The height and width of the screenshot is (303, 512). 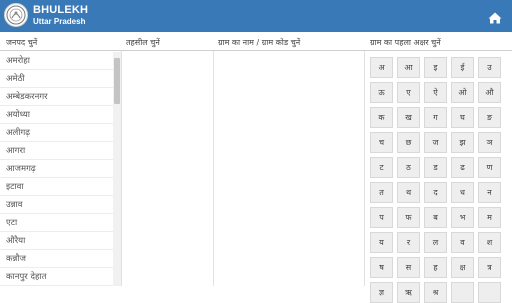 What do you see at coordinates (22, 42) in the screenshot?
I see `district-column-header: जनपद चुनें` at bounding box center [22, 42].